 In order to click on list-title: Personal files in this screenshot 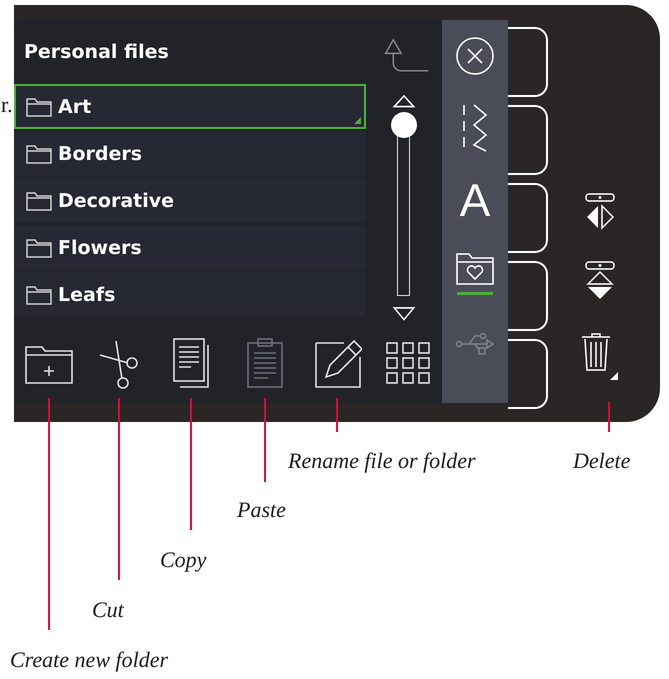, I will do `click(96, 52)`.